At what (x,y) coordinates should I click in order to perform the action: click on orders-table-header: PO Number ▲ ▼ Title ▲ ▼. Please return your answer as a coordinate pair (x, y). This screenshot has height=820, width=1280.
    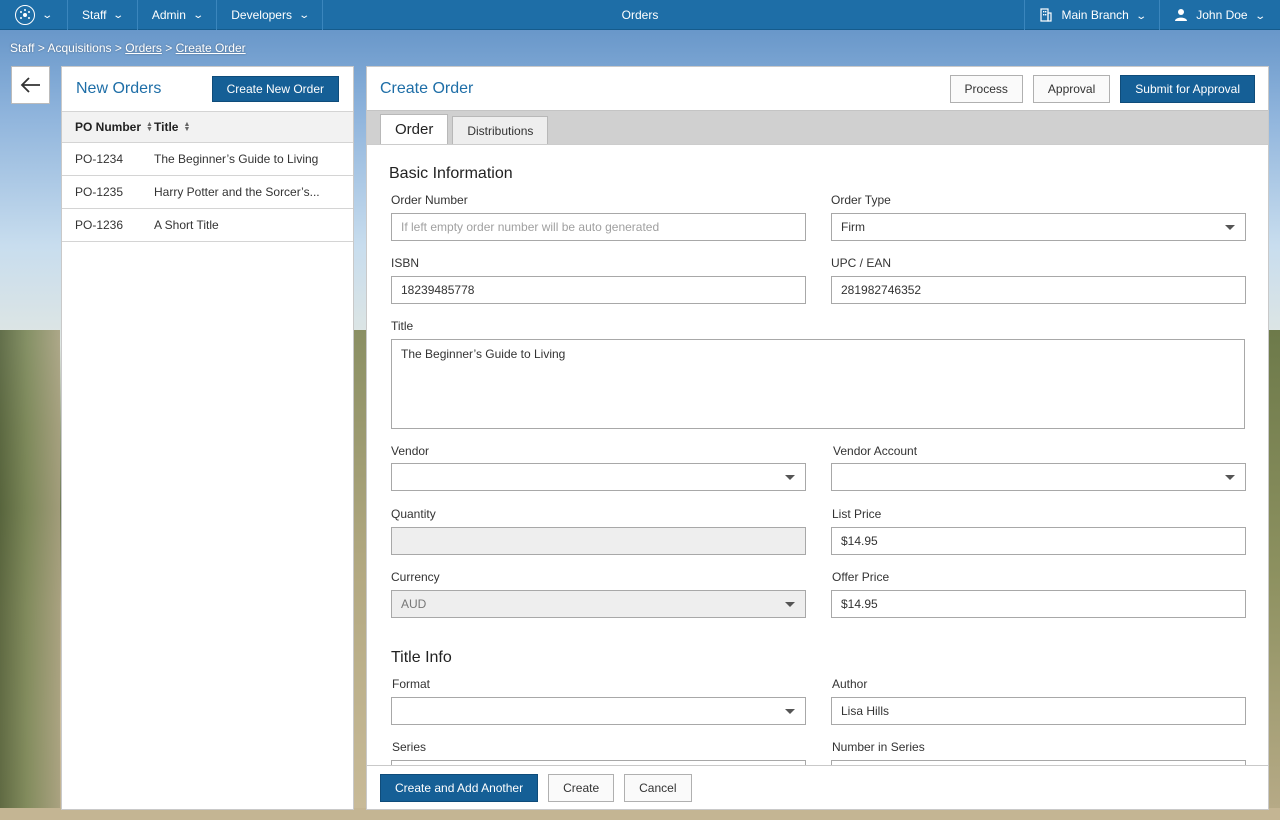
    Looking at the image, I should click on (207, 127).